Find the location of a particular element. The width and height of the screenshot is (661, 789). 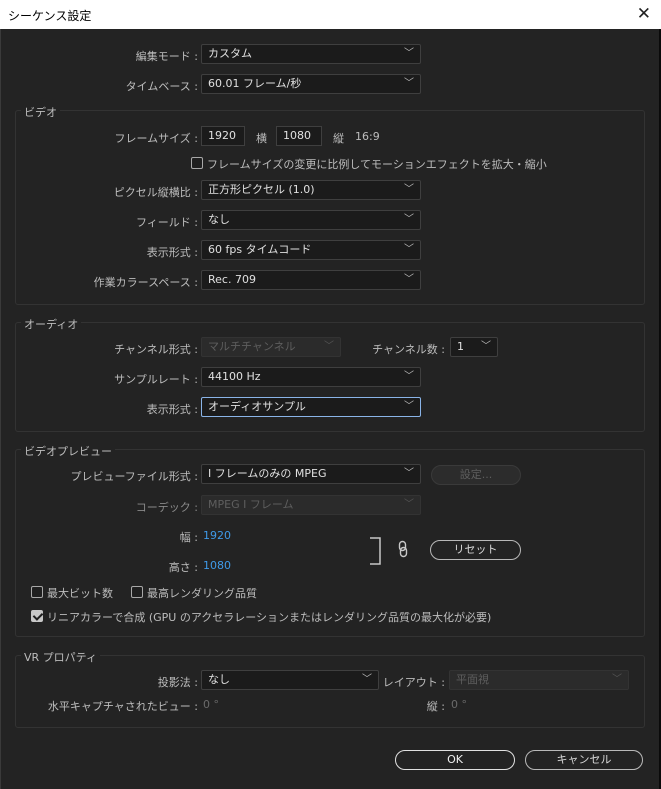

codec-dropdown: MPEG I フレーム ﹀ is located at coordinates (311, 505).